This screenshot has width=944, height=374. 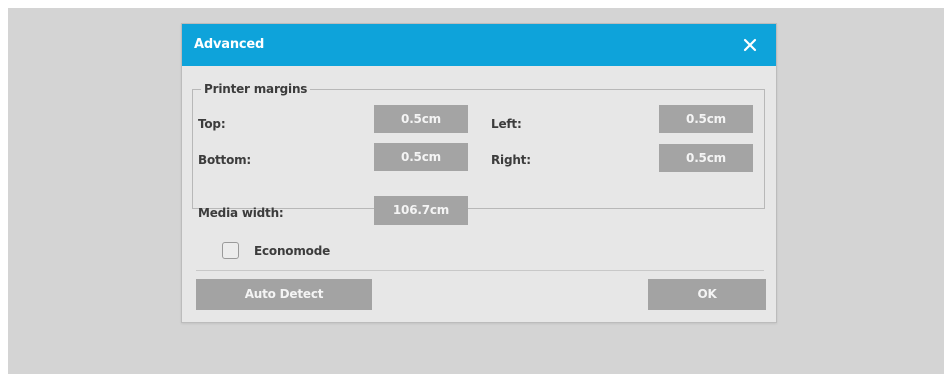 What do you see at coordinates (421, 210) in the screenshot?
I see `media-width-field: 106.7cm` at bounding box center [421, 210].